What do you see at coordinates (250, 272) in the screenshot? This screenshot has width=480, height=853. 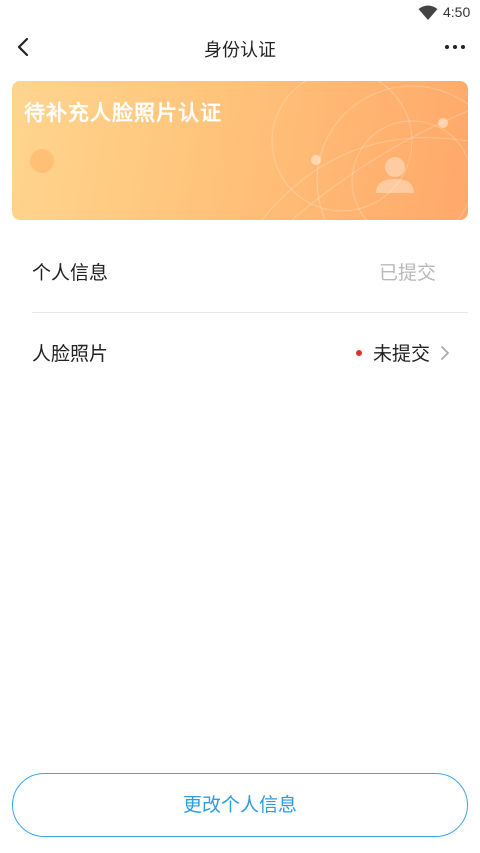 I see `personal-info-row: 个人信息 已提交` at bounding box center [250, 272].